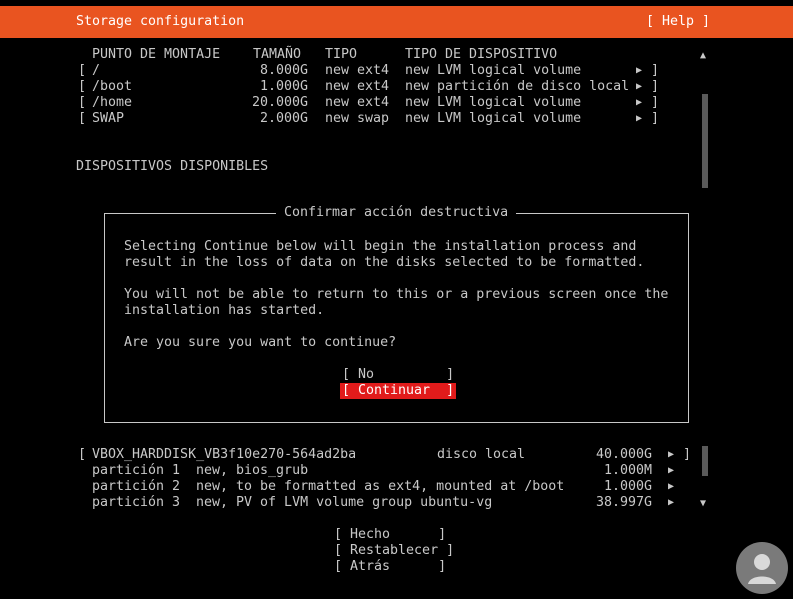 Image resolution: width=793 pixels, height=599 pixels. I want to click on mount-type: new swap, so click(357, 118).